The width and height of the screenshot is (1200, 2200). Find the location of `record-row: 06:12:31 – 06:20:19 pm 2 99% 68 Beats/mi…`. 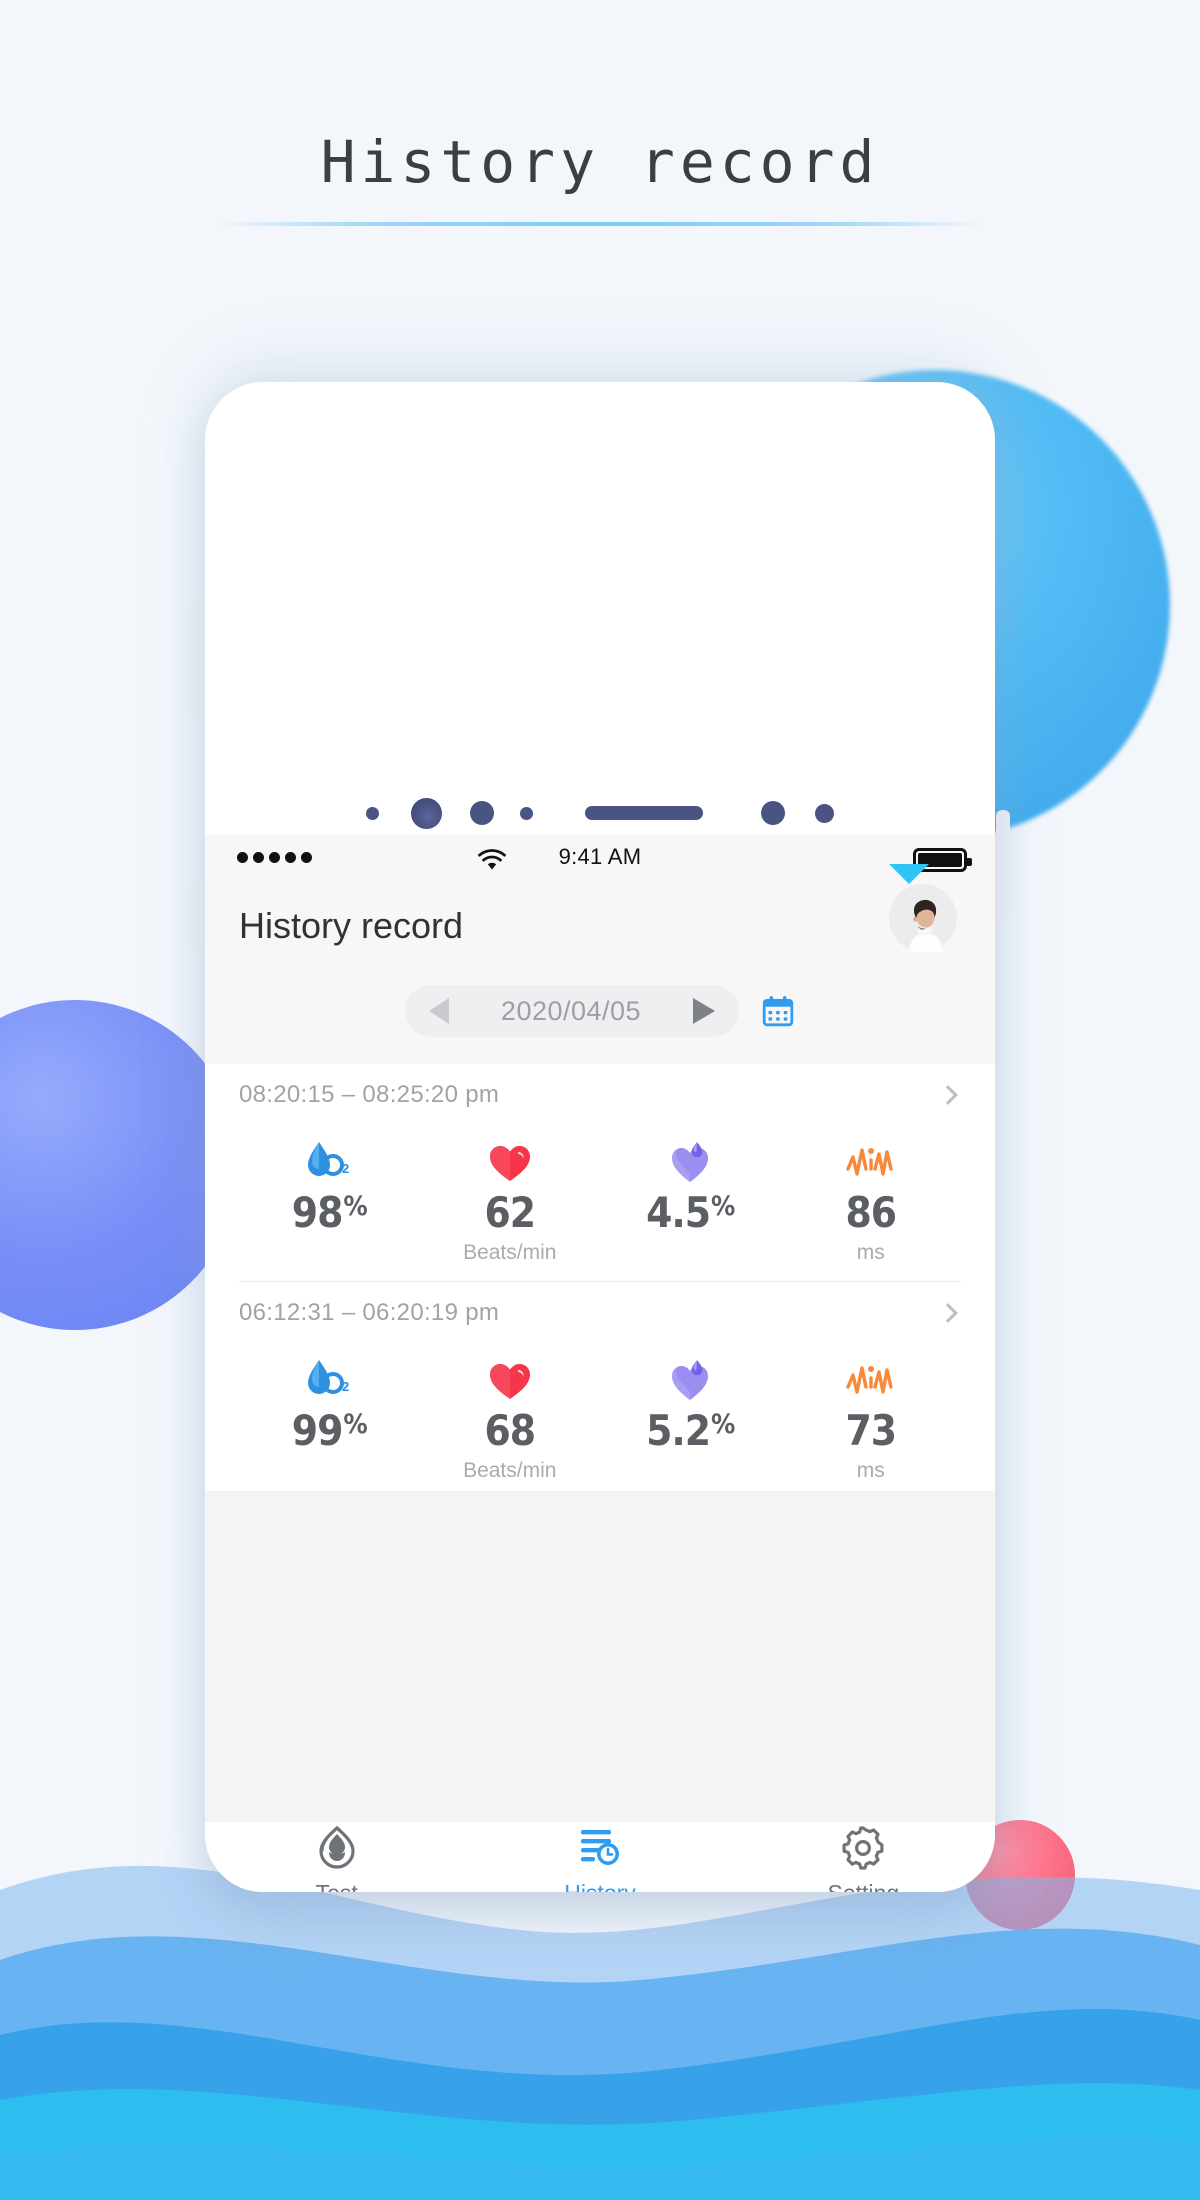

record-row: 06:12:31 – 06:20:19 pm 2 99% 68 Beats/mi… is located at coordinates (600, 1386).